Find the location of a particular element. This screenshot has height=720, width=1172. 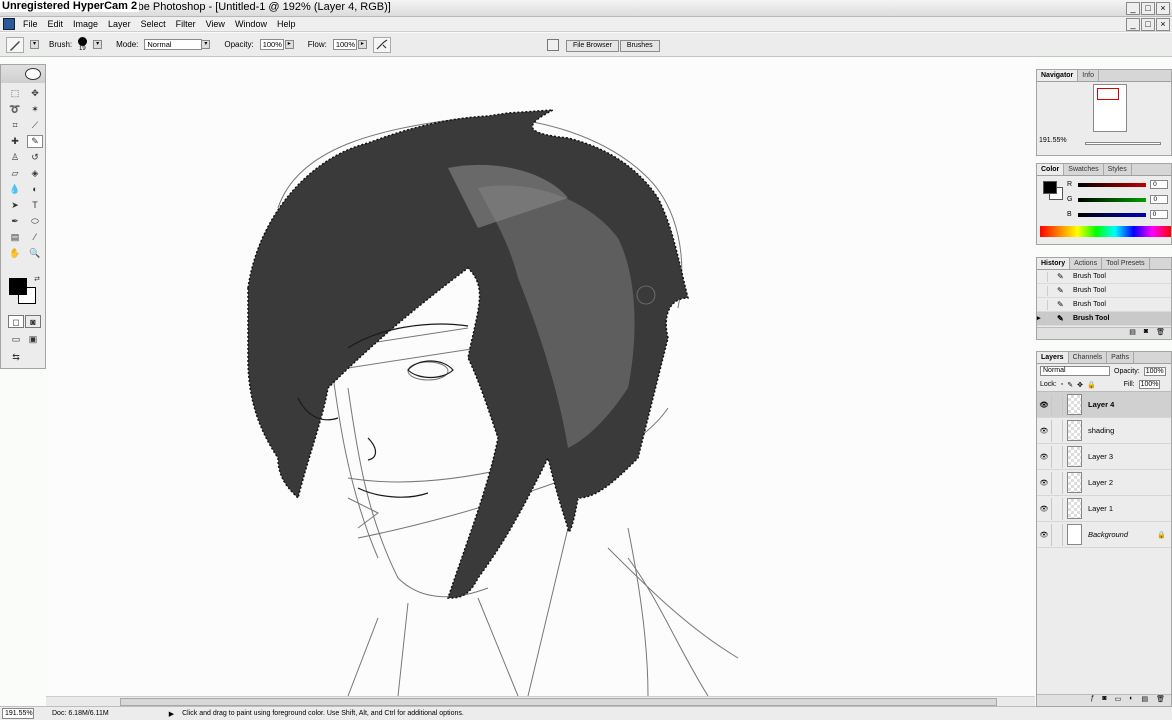

brush-tool-icon: ✎ is located at coordinates (35, 141).